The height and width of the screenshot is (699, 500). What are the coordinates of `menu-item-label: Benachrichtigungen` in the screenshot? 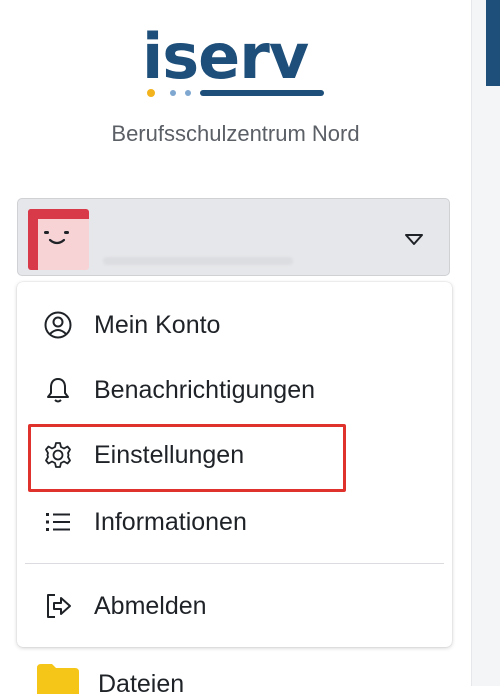 It's located at (204, 390).